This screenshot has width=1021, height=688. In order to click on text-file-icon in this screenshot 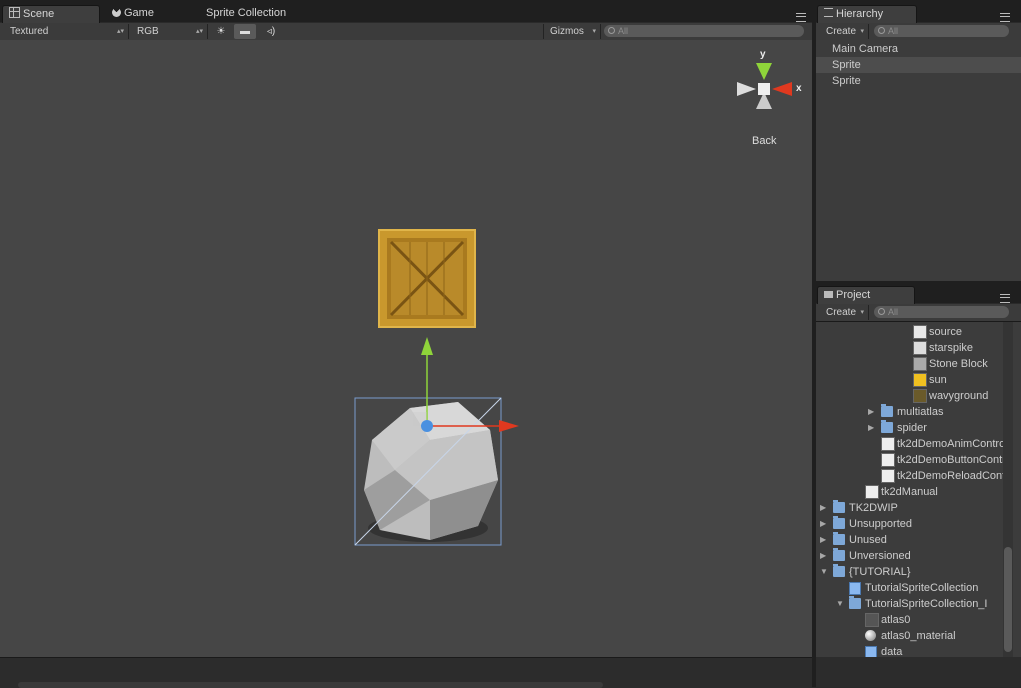, I will do `click(920, 332)`.